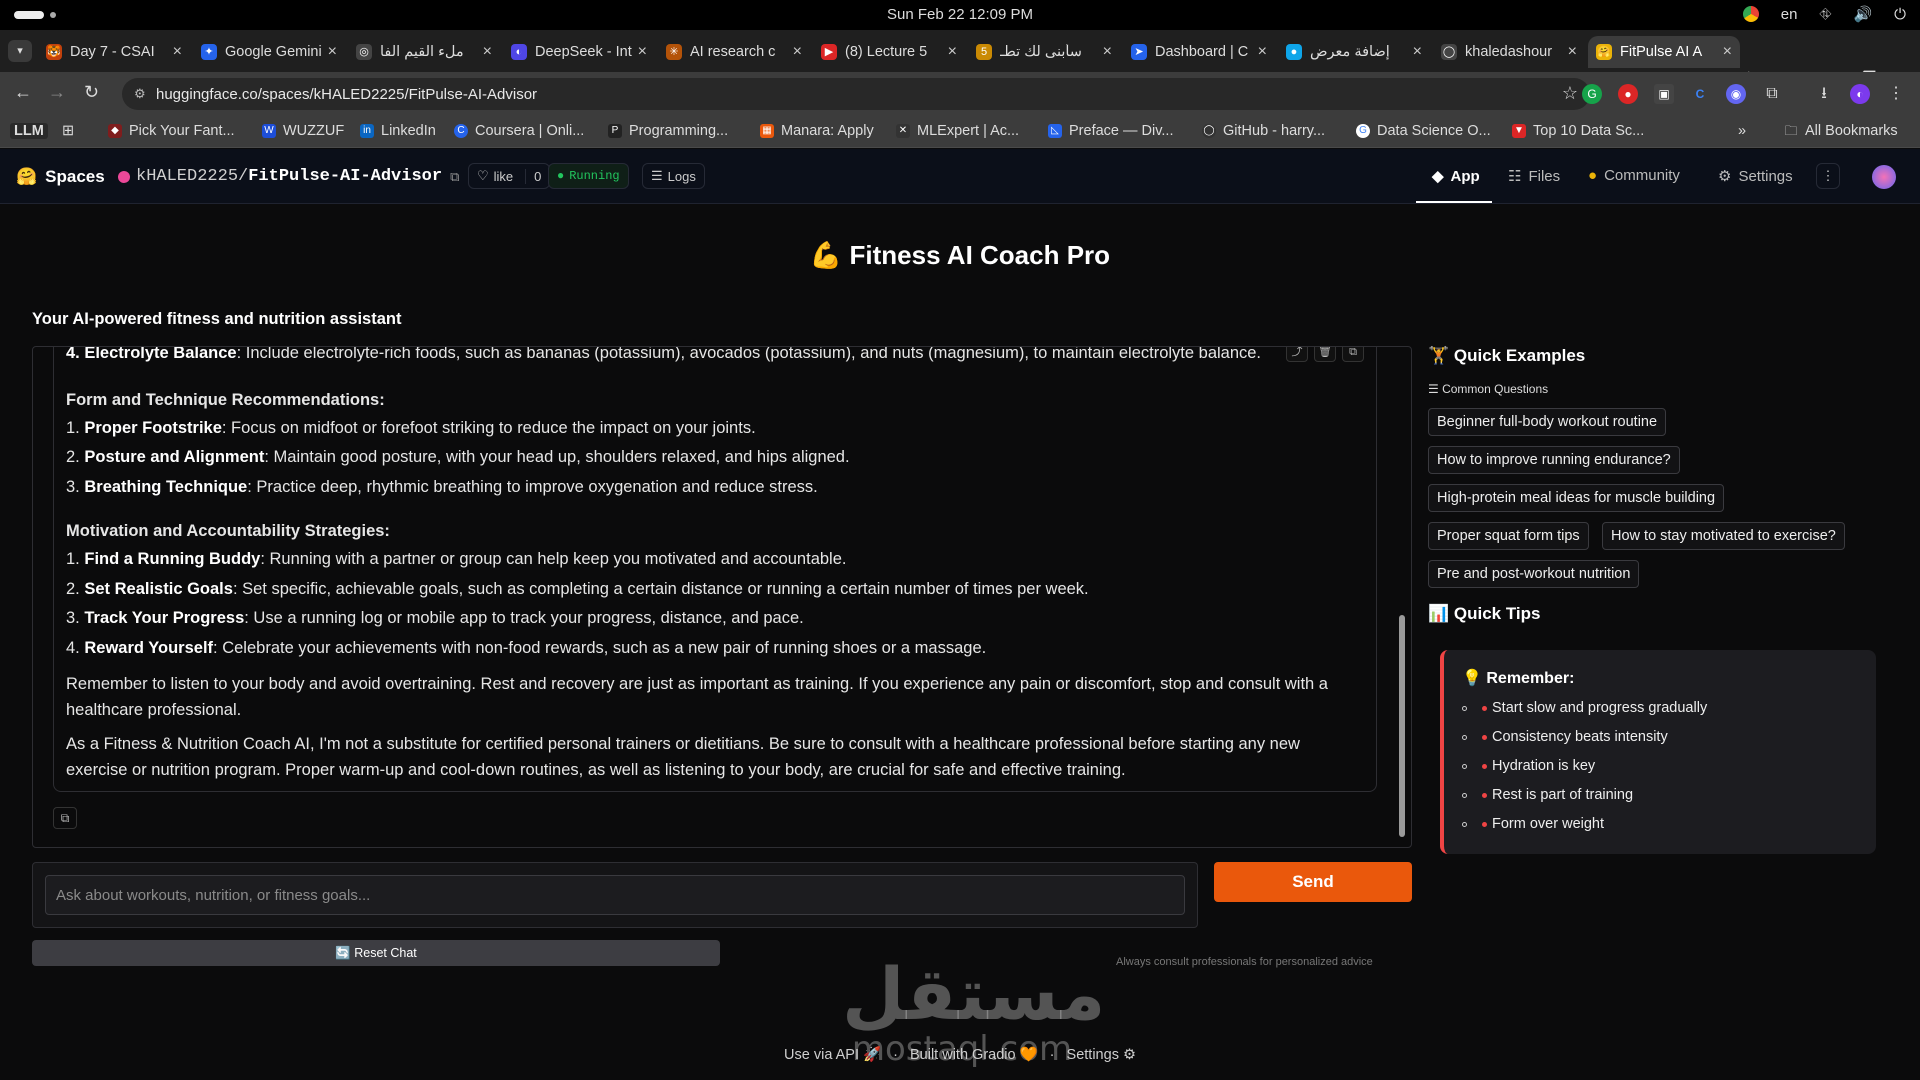 The image size is (1920, 1080). I want to click on example-button: How to stay motivated to exercise?, so click(1723, 536).